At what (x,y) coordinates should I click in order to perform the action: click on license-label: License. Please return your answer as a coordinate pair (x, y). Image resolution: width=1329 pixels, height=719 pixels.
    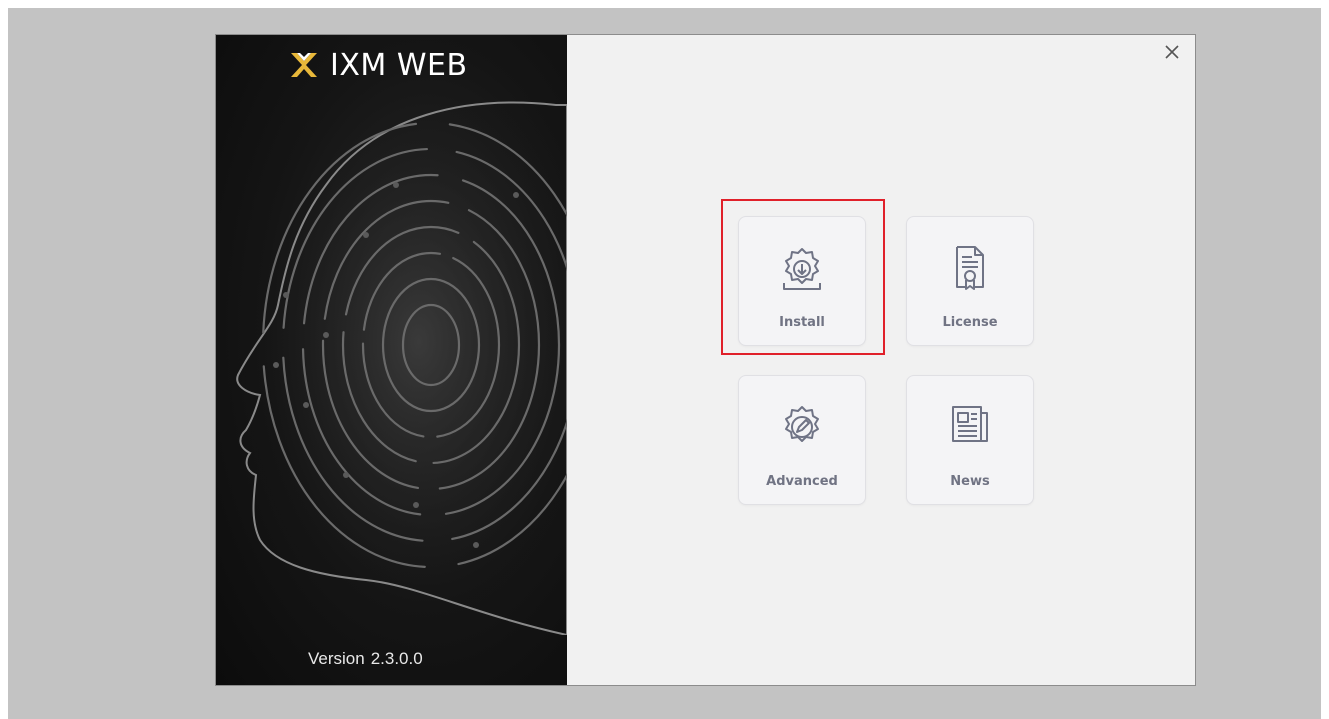
    Looking at the image, I should click on (970, 322).